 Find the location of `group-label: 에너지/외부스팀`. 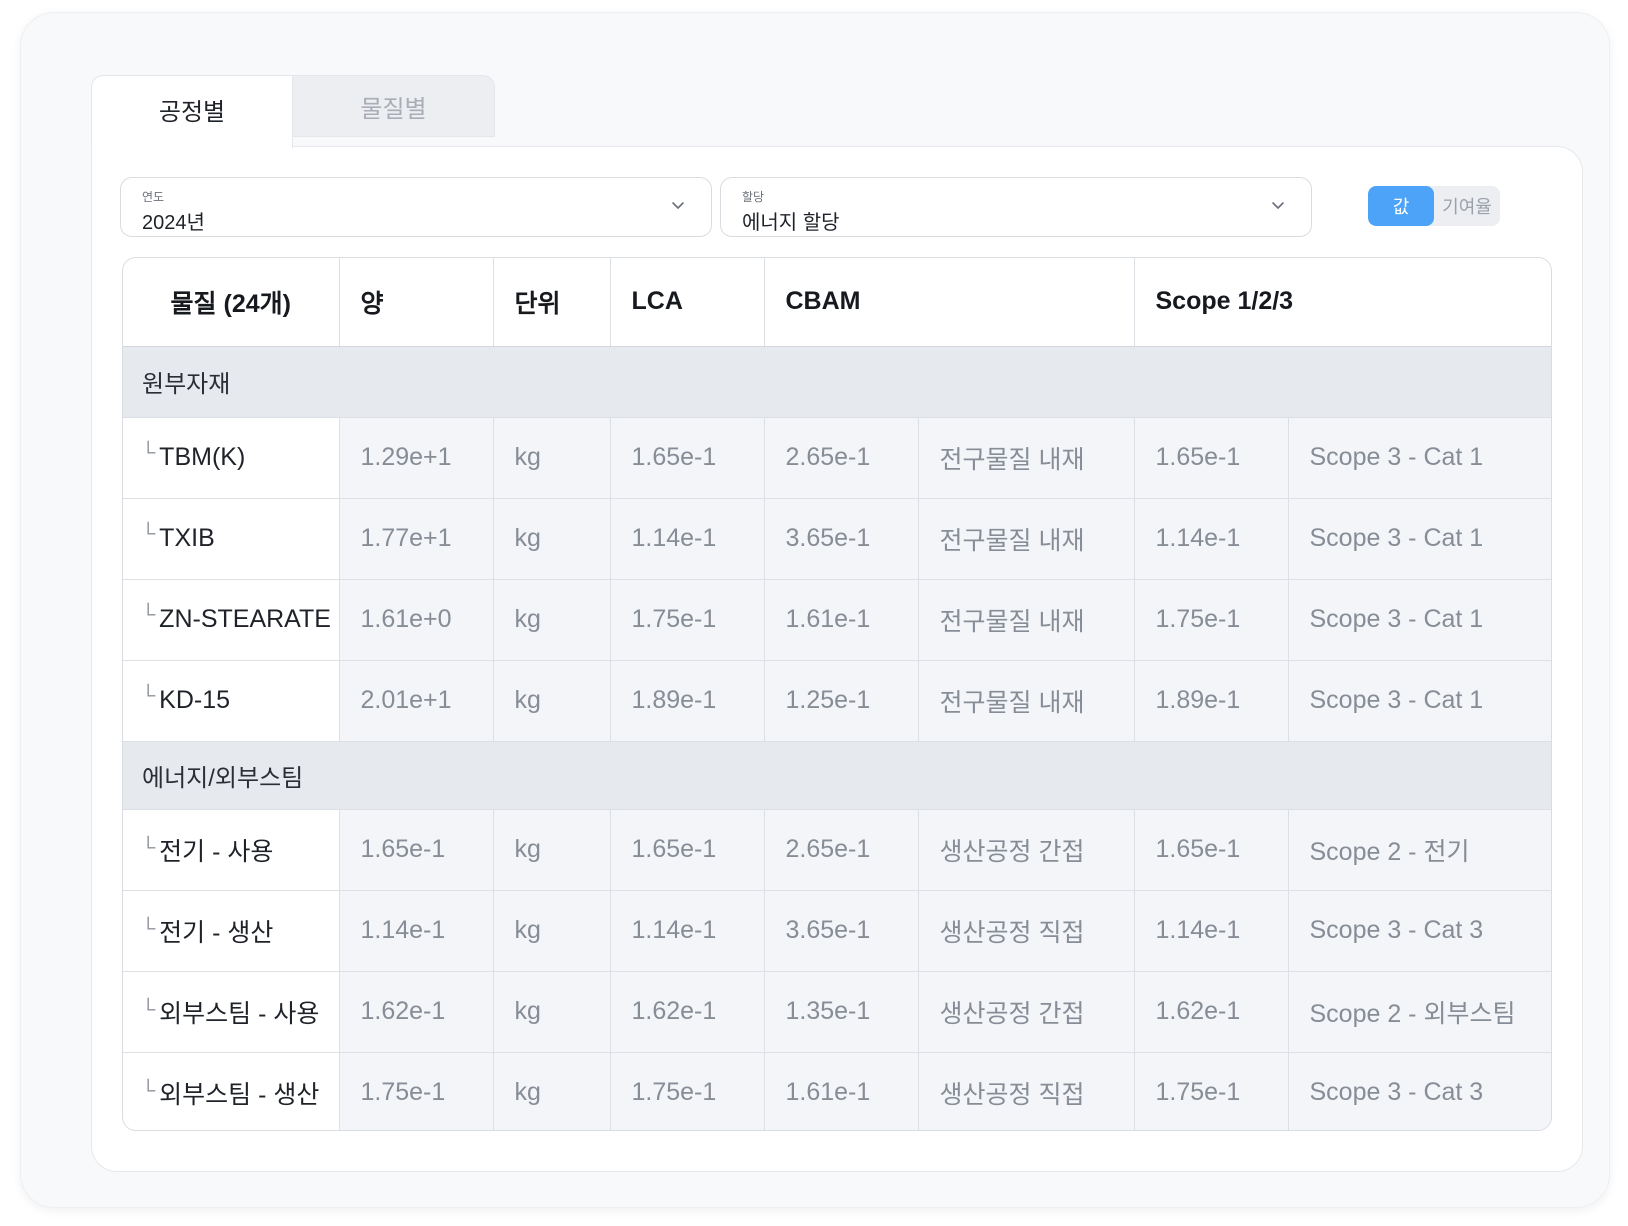

group-label: 에너지/외부스팀 is located at coordinates (837, 775).